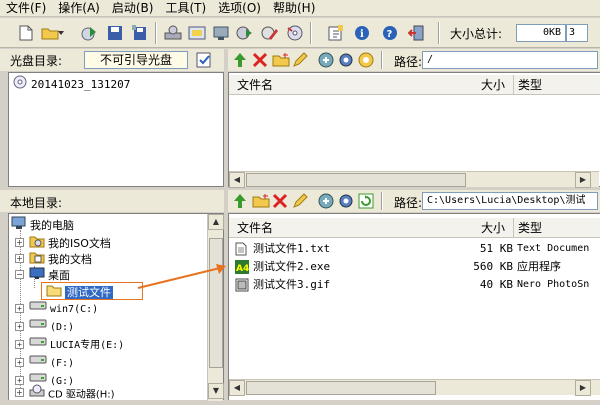 This screenshot has height=405, width=600. Describe the element at coordinates (356, 180) in the screenshot. I see `cd-hscroll-thumb` at that location.